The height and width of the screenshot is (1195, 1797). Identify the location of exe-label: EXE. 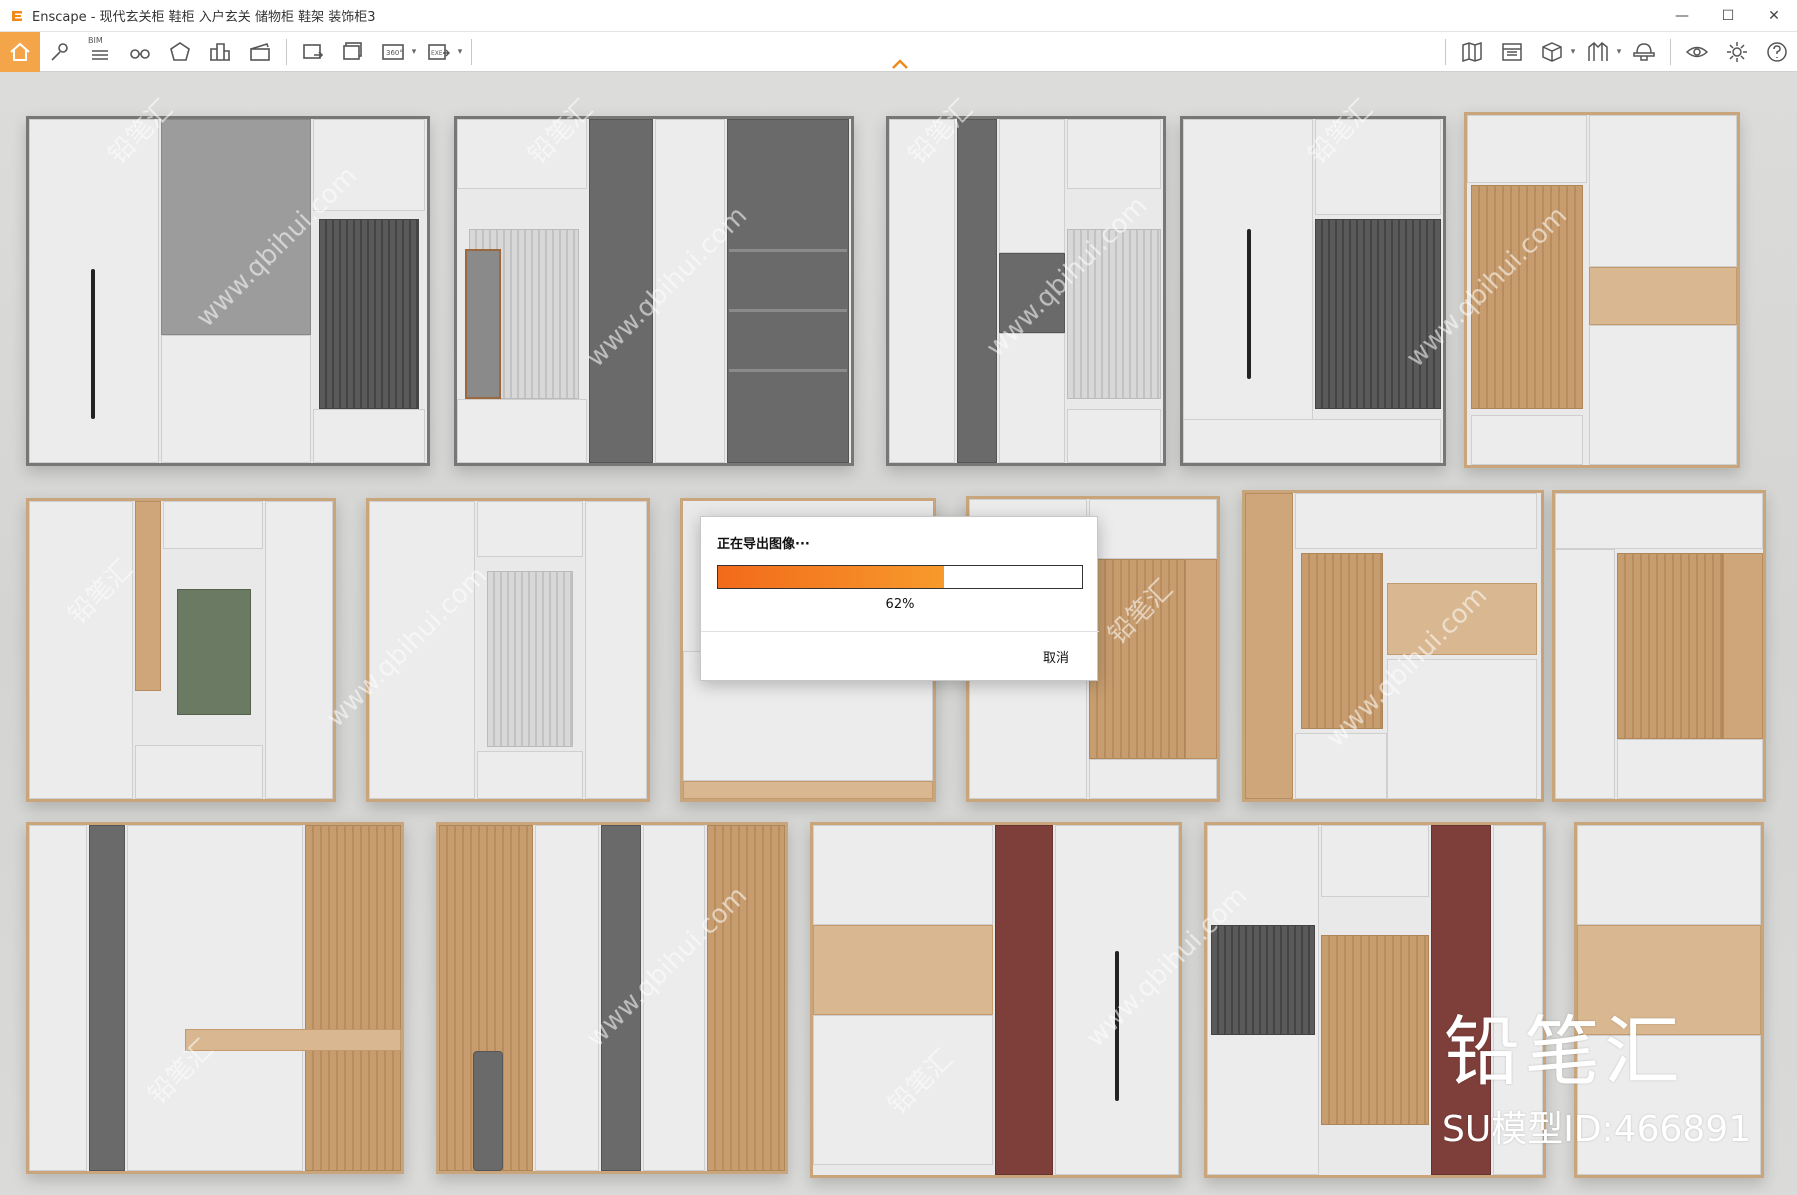
(437, 53).